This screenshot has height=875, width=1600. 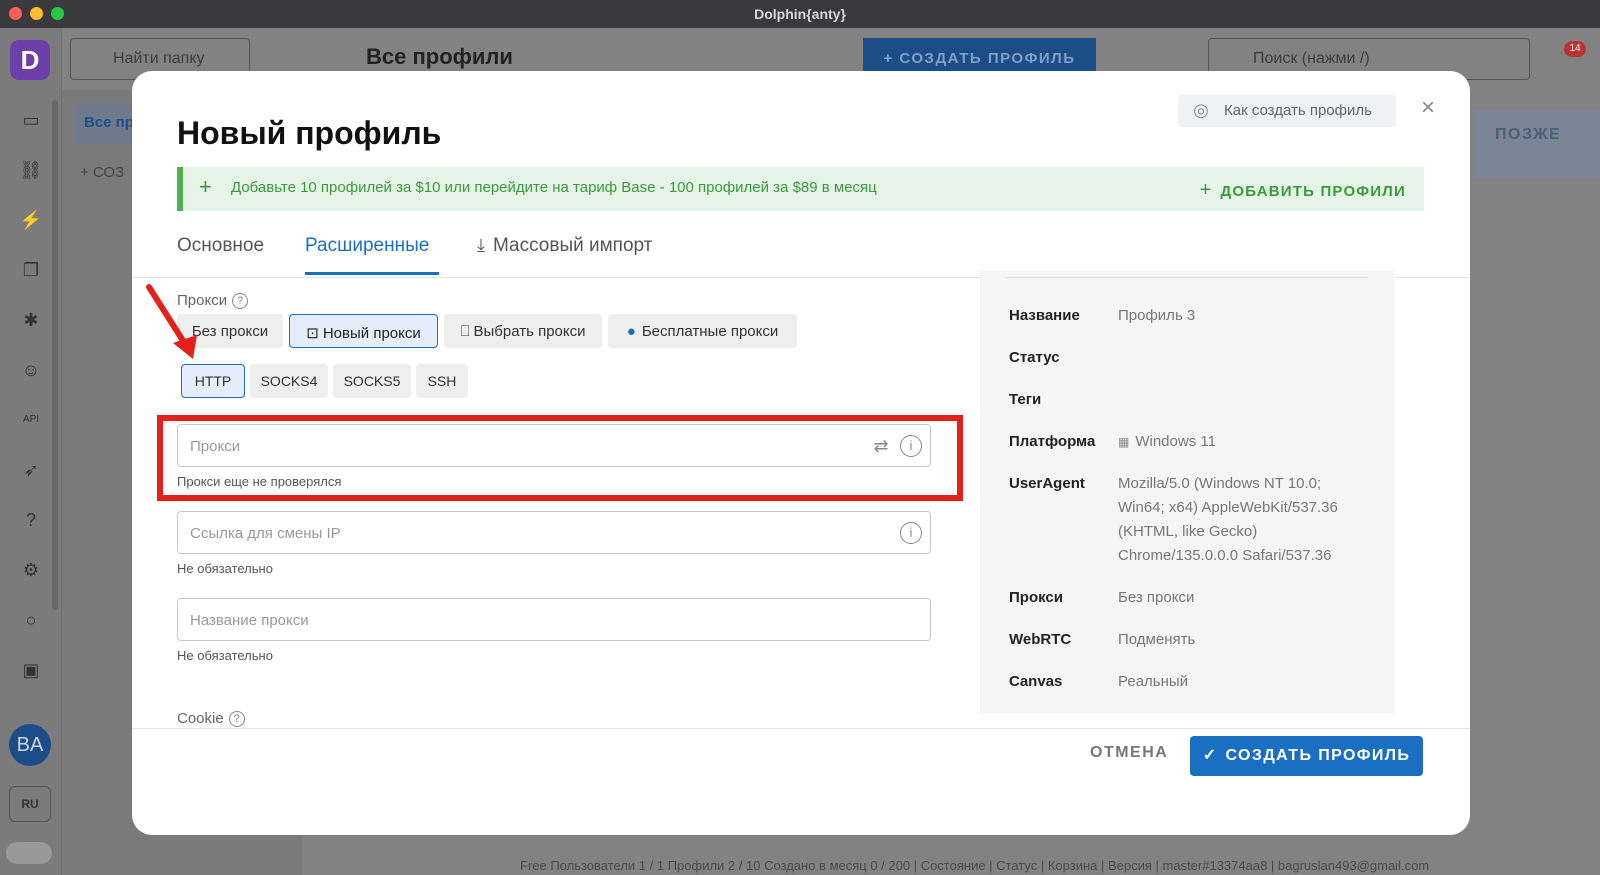 What do you see at coordinates (554, 532) in the screenshot?
I see `ip-change-link-input: Ссылка для смены IP i` at bounding box center [554, 532].